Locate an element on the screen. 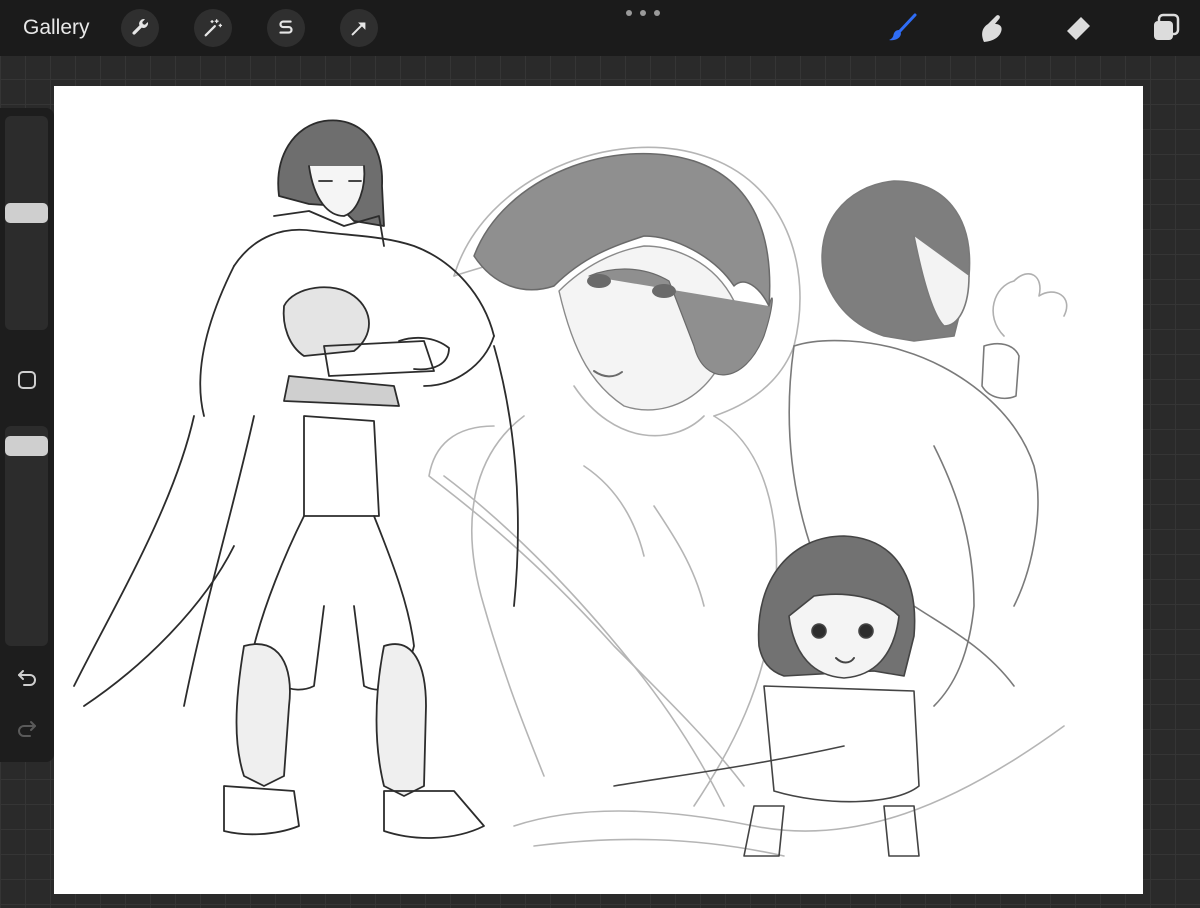  redo-button is located at coordinates (27, 729).